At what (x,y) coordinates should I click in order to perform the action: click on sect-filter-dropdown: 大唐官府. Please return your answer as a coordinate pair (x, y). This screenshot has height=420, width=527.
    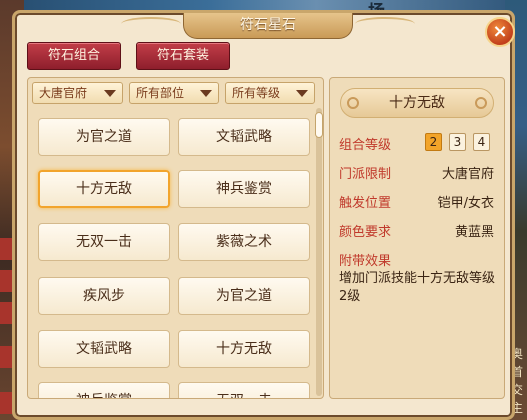
    Looking at the image, I should click on (77, 93).